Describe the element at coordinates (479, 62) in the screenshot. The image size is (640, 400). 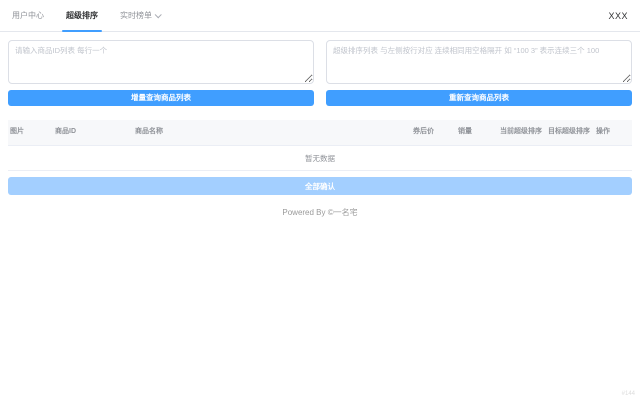
I see `super-sort-list-input` at that location.